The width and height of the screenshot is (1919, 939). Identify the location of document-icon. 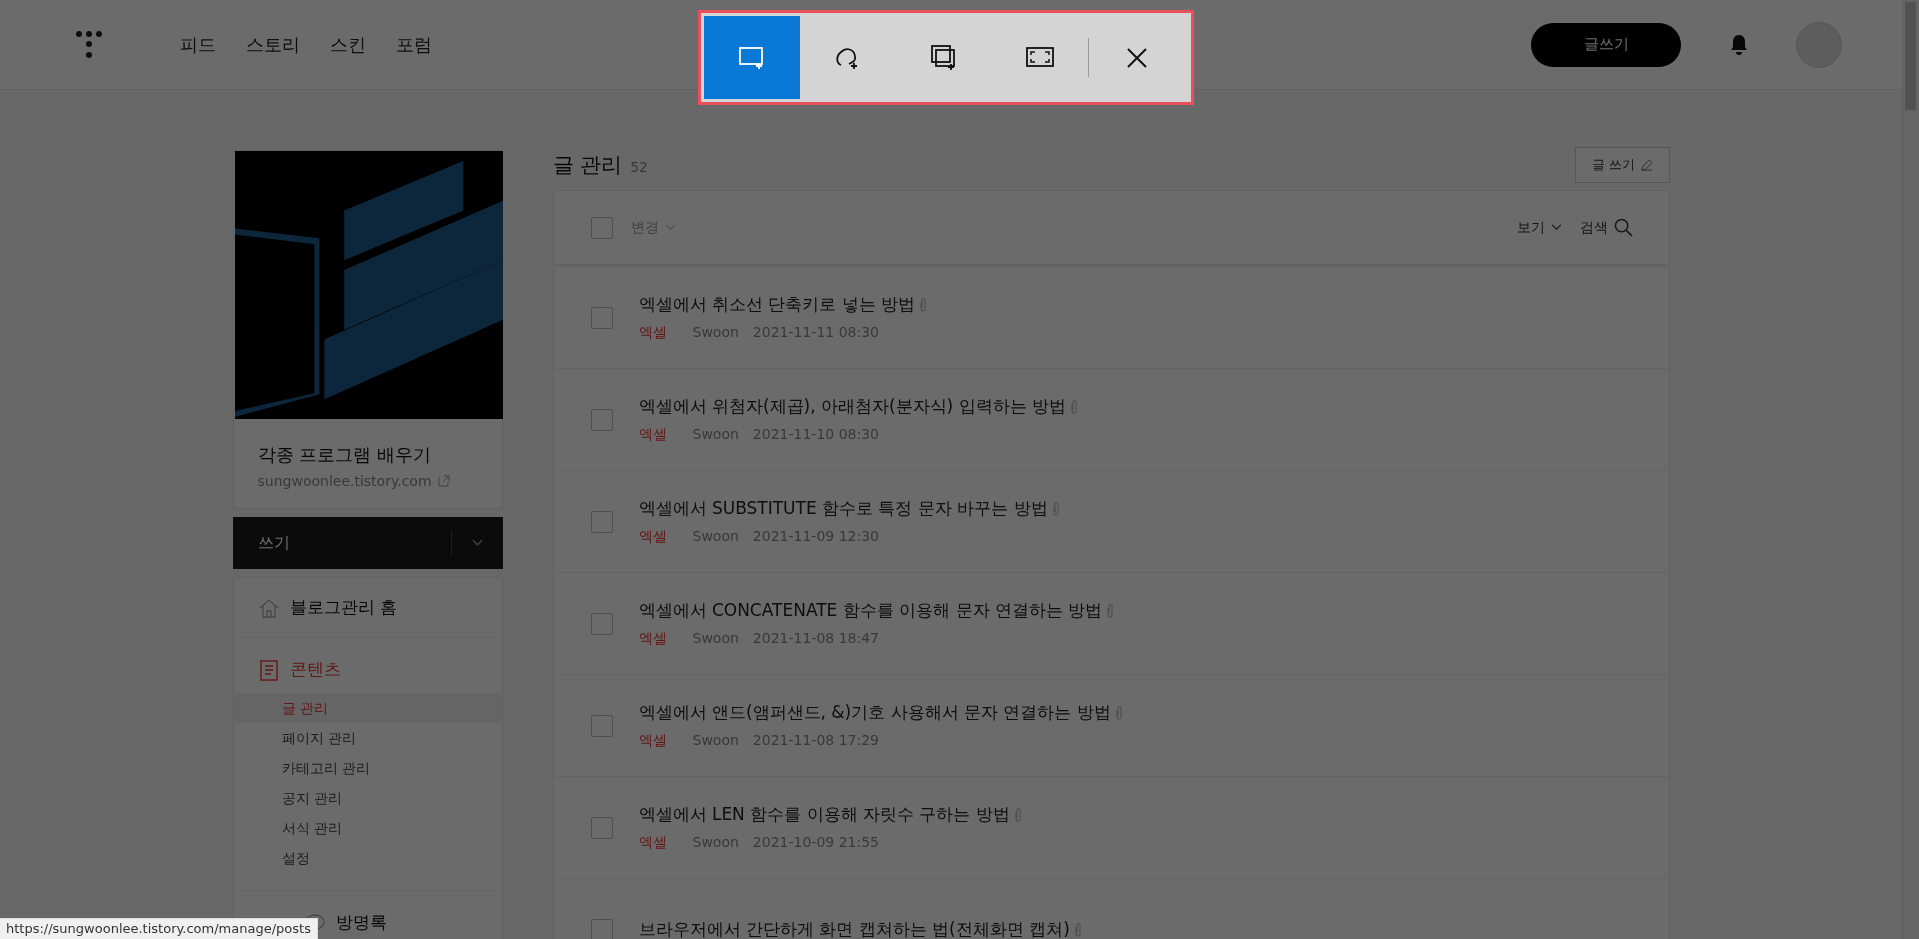
(268, 669).